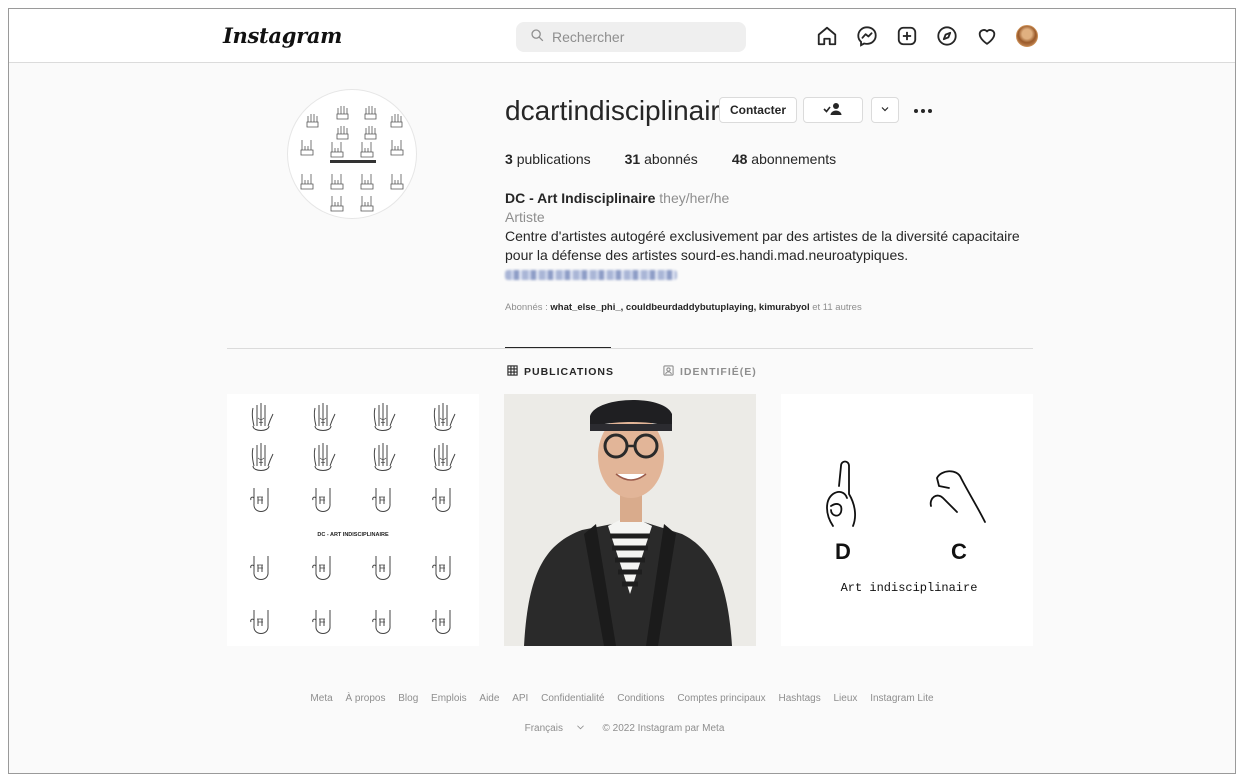 The image size is (1244, 782). I want to click on post-3: D C Art indisciplinaire, so click(907, 520).